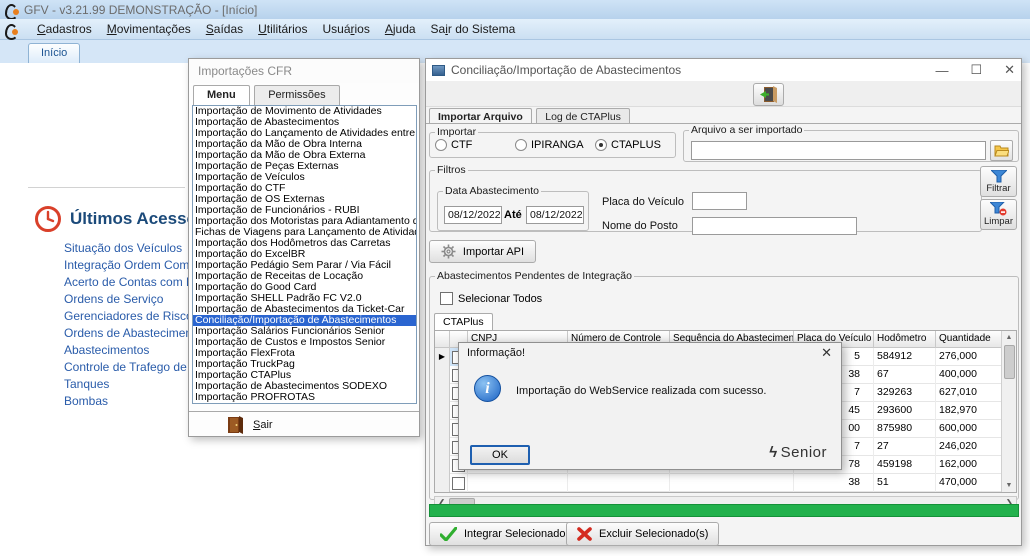  Describe the element at coordinates (135, 282) in the screenshot. I see `home-link: Acerto de Contas com Mot` at that location.